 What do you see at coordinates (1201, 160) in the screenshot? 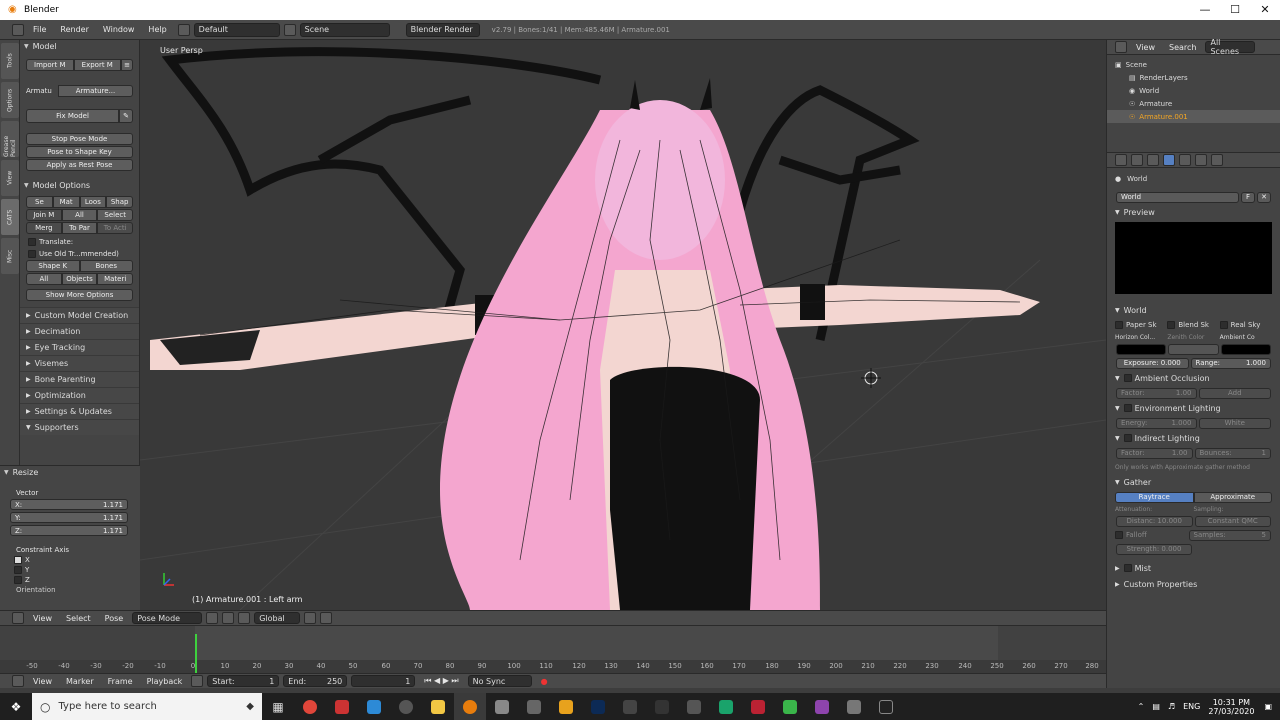
I see `data-tab-icon` at bounding box center [1201, 160].